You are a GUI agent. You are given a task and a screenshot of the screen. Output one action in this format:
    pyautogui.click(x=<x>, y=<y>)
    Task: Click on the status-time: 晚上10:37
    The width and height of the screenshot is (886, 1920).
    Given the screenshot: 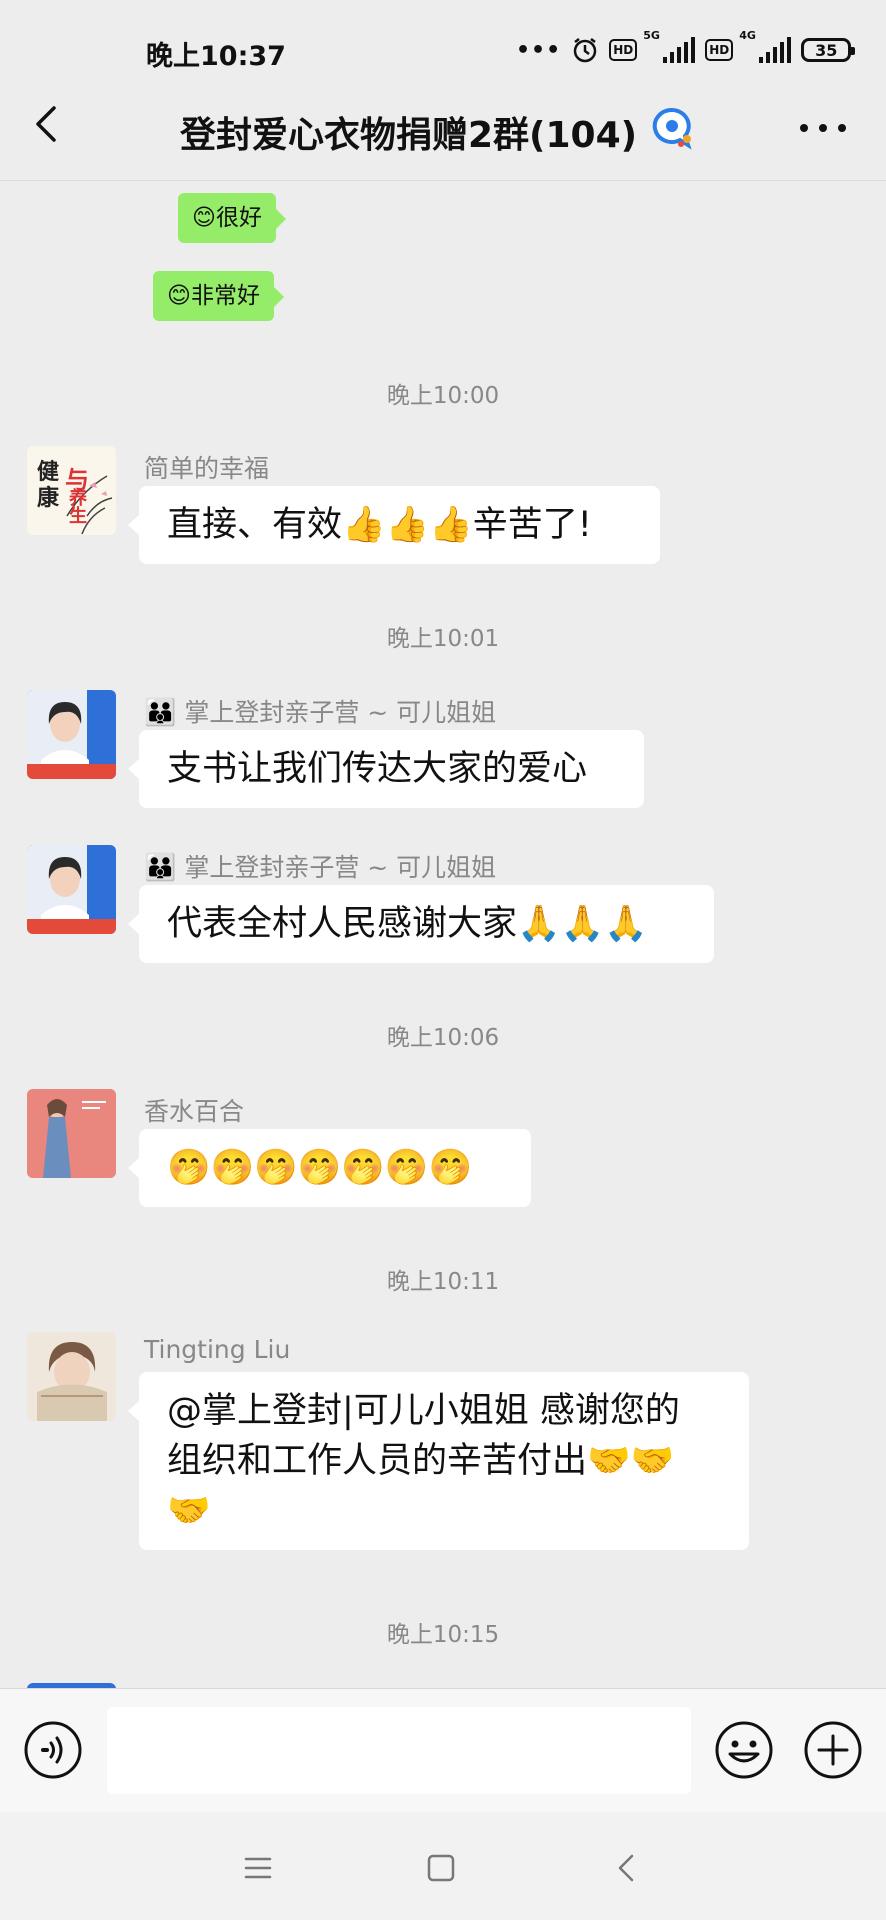 What is the action you would take?
    pyautogui.click(x=216, y=56)
    